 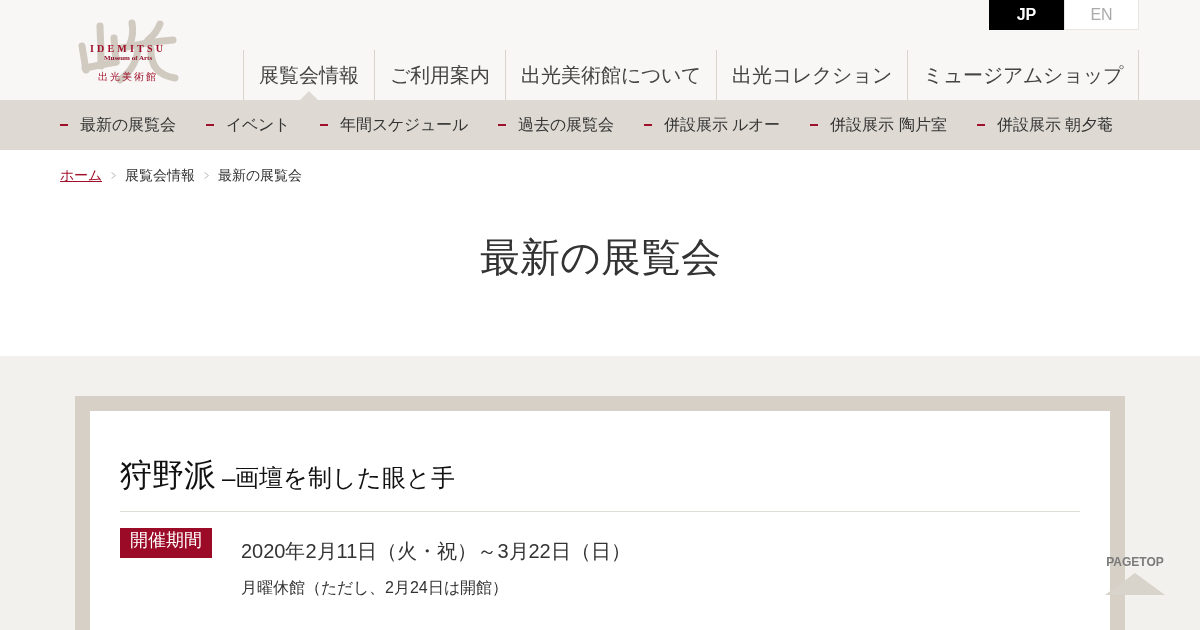 What do you see at coordinates (168, 475) in the screenshot?
I see `exhibition-title: 狩野派` at bounding box center [168, 475].